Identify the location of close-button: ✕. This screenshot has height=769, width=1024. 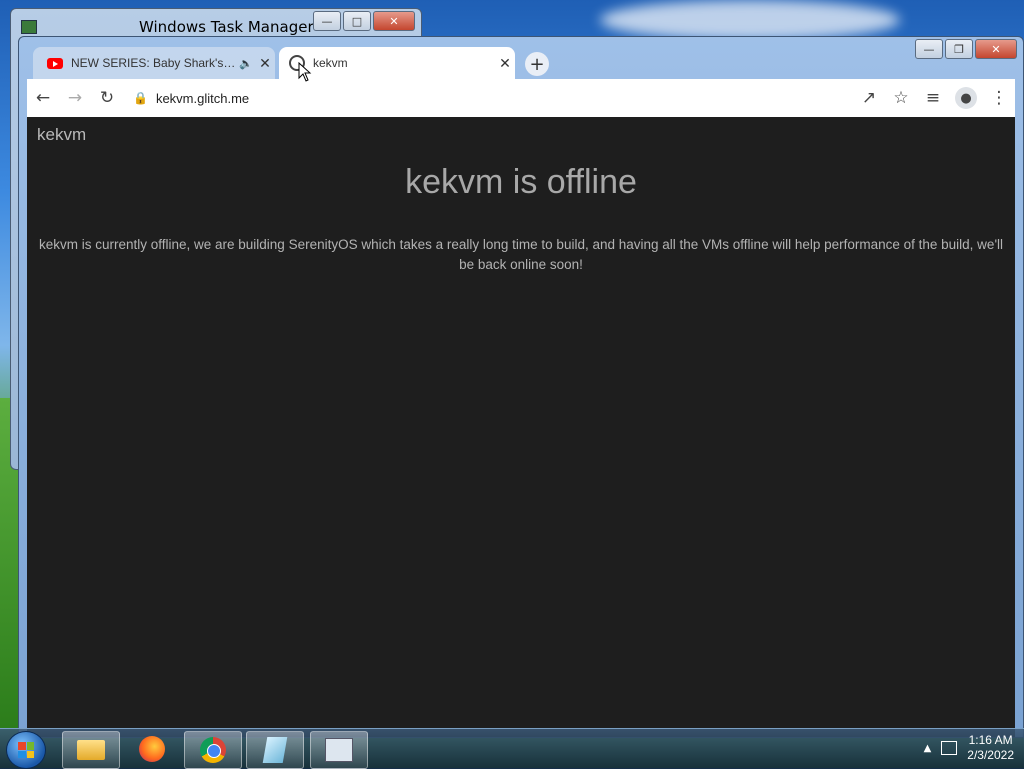
(394, 21).